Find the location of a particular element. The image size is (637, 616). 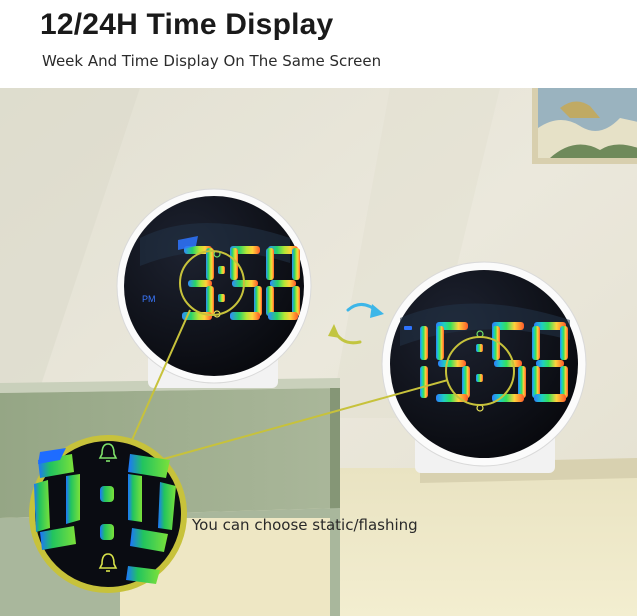

zoom-caption: You can choose static/flashing is located at coordinates (305, 525).